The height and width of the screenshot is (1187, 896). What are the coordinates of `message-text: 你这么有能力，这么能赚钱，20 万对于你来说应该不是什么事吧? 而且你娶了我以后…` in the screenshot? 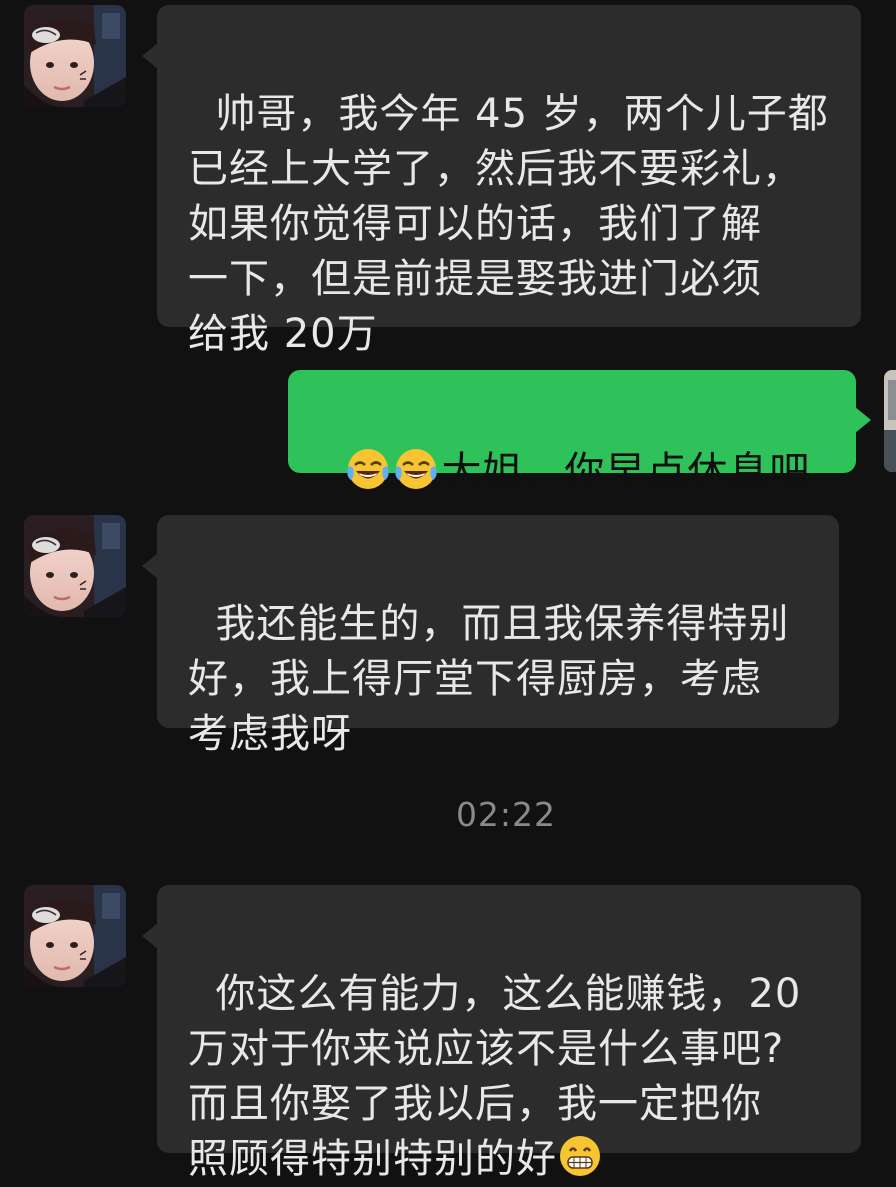 It's located at (495, 1076).